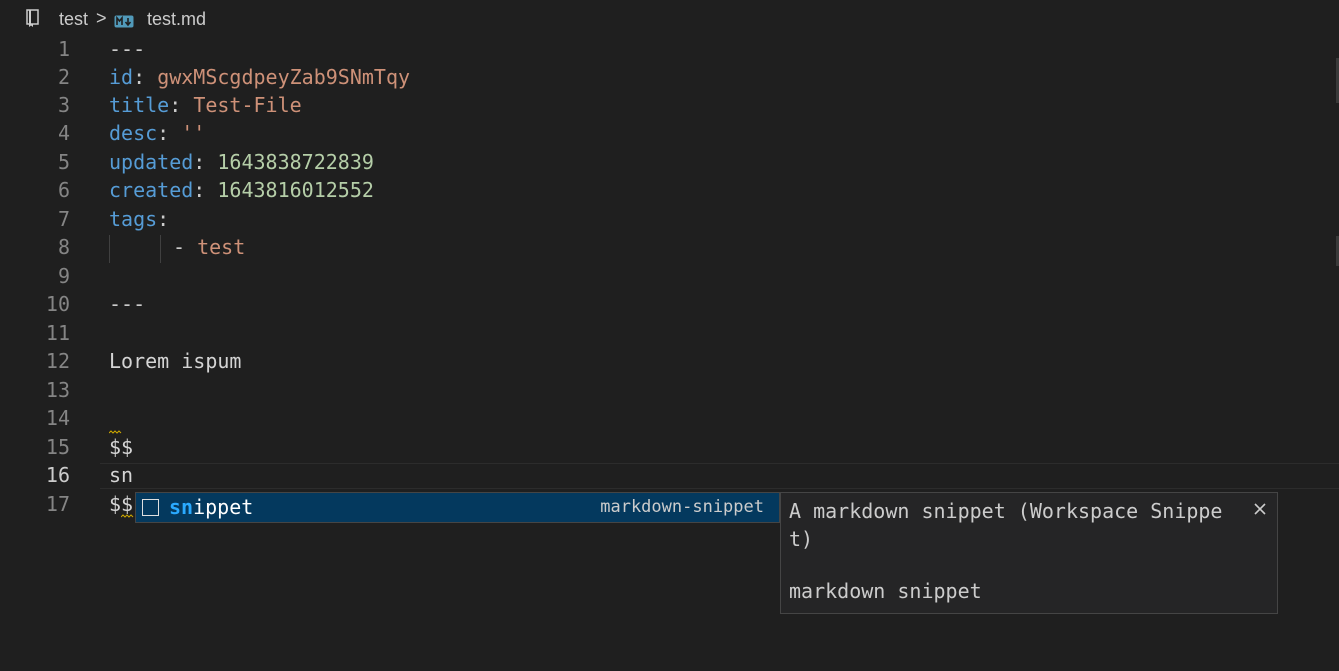 This screenshot has height=671, width=1339. Describe the element at coordinates (73, 19) in the screenshot. I see `breadcrumb-folder: test` at that location.